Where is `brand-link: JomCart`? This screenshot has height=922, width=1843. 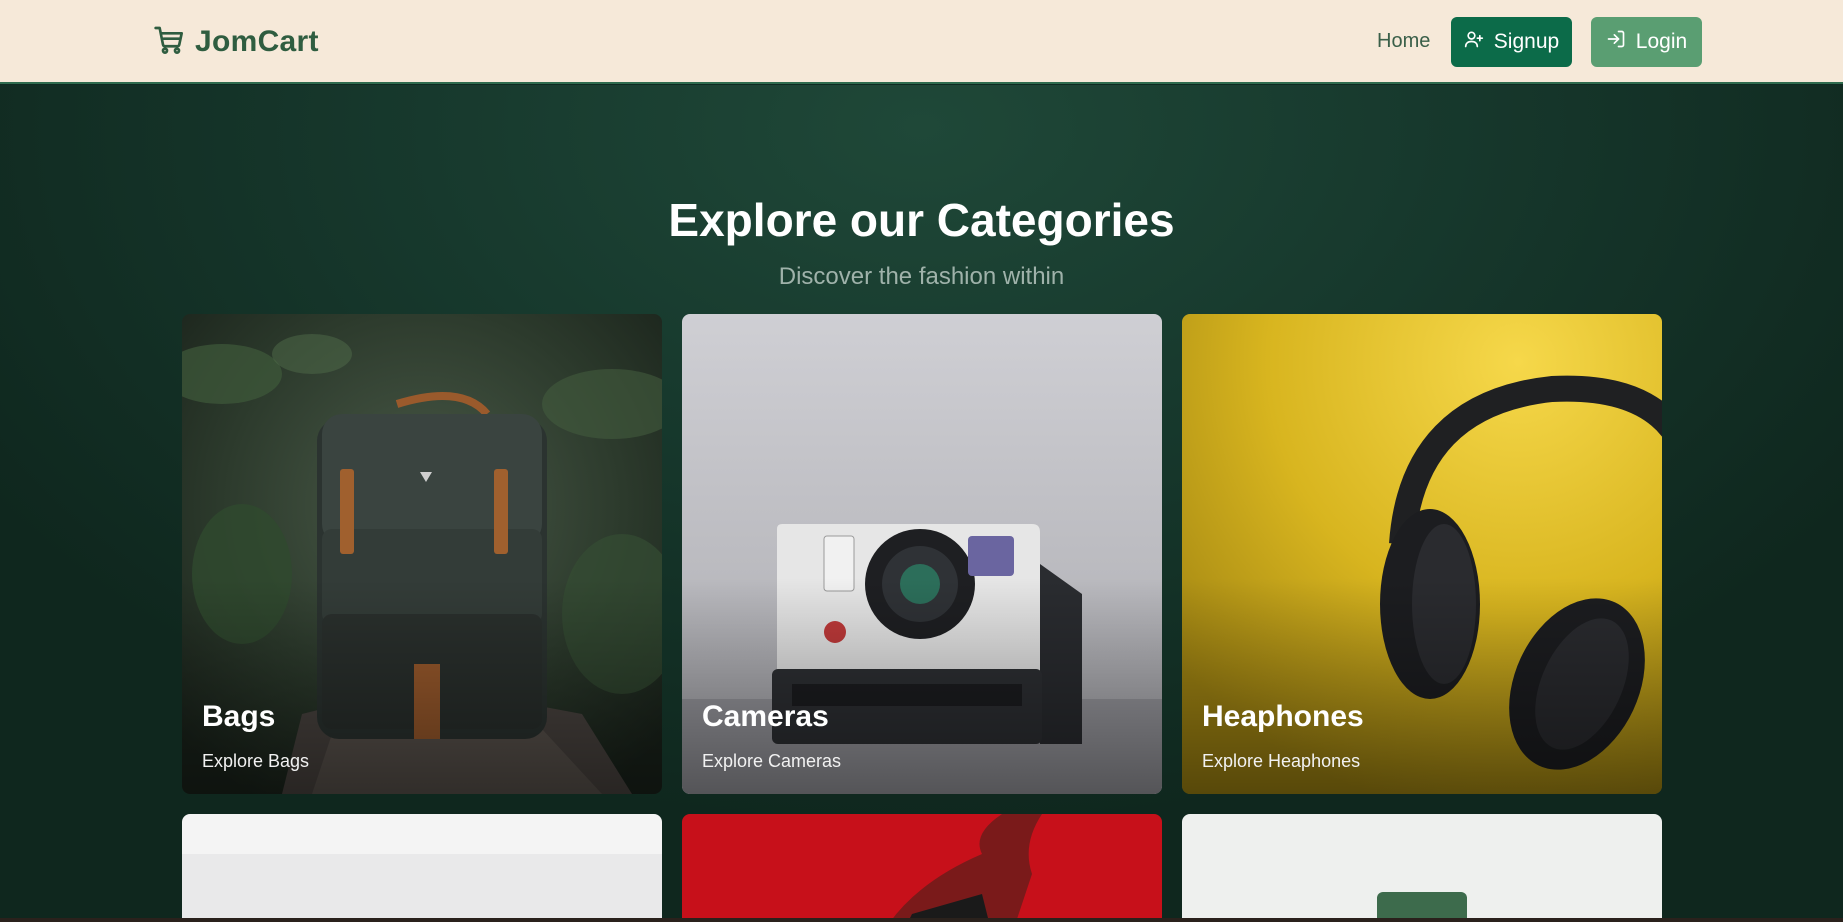 brand-link: JomCart is located at coordinates (236, 42).